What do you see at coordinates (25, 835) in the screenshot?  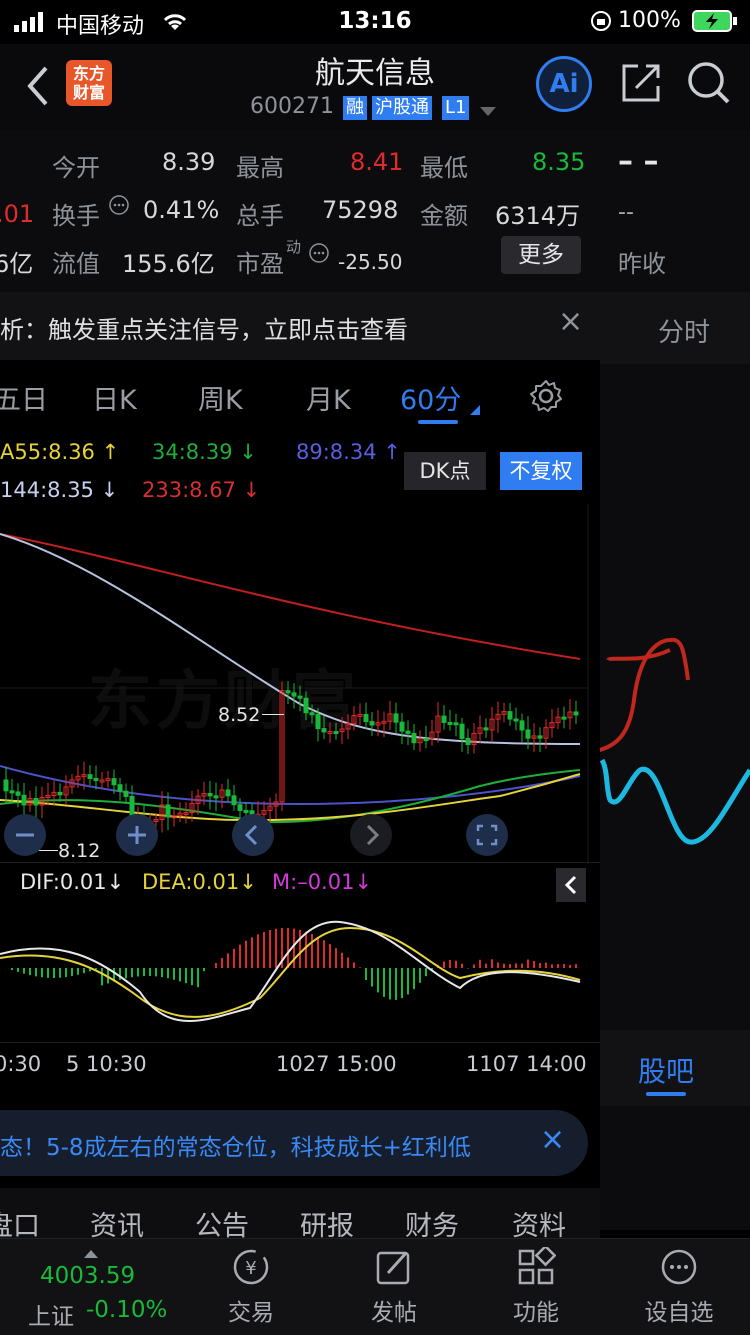 I see `zoom-out-button` at bounding box center [25, 835].